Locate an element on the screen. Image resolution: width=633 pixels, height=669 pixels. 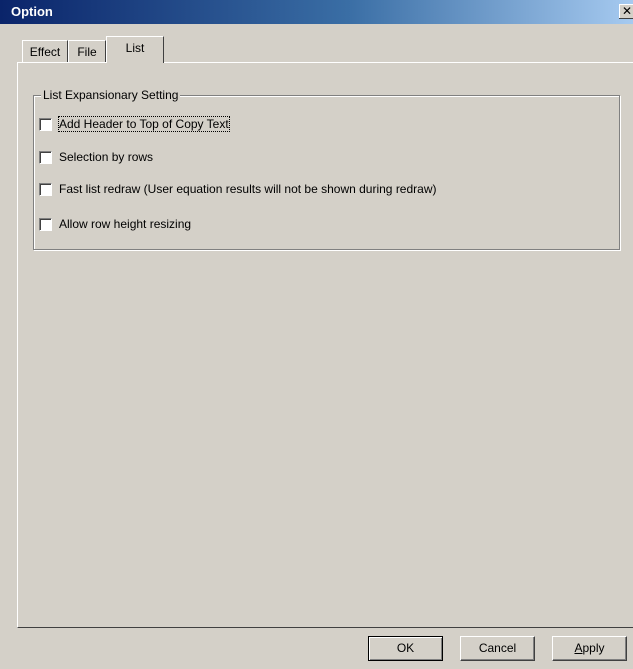
tab-file: File is located at coordinates (87, 51).